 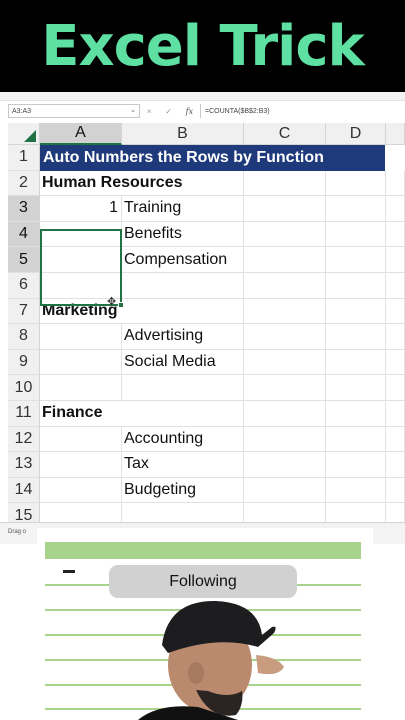 What do you see at coordinates (24, 490) in the screenshot?
I see `row-header: 14` at bounding box center [24, 490].